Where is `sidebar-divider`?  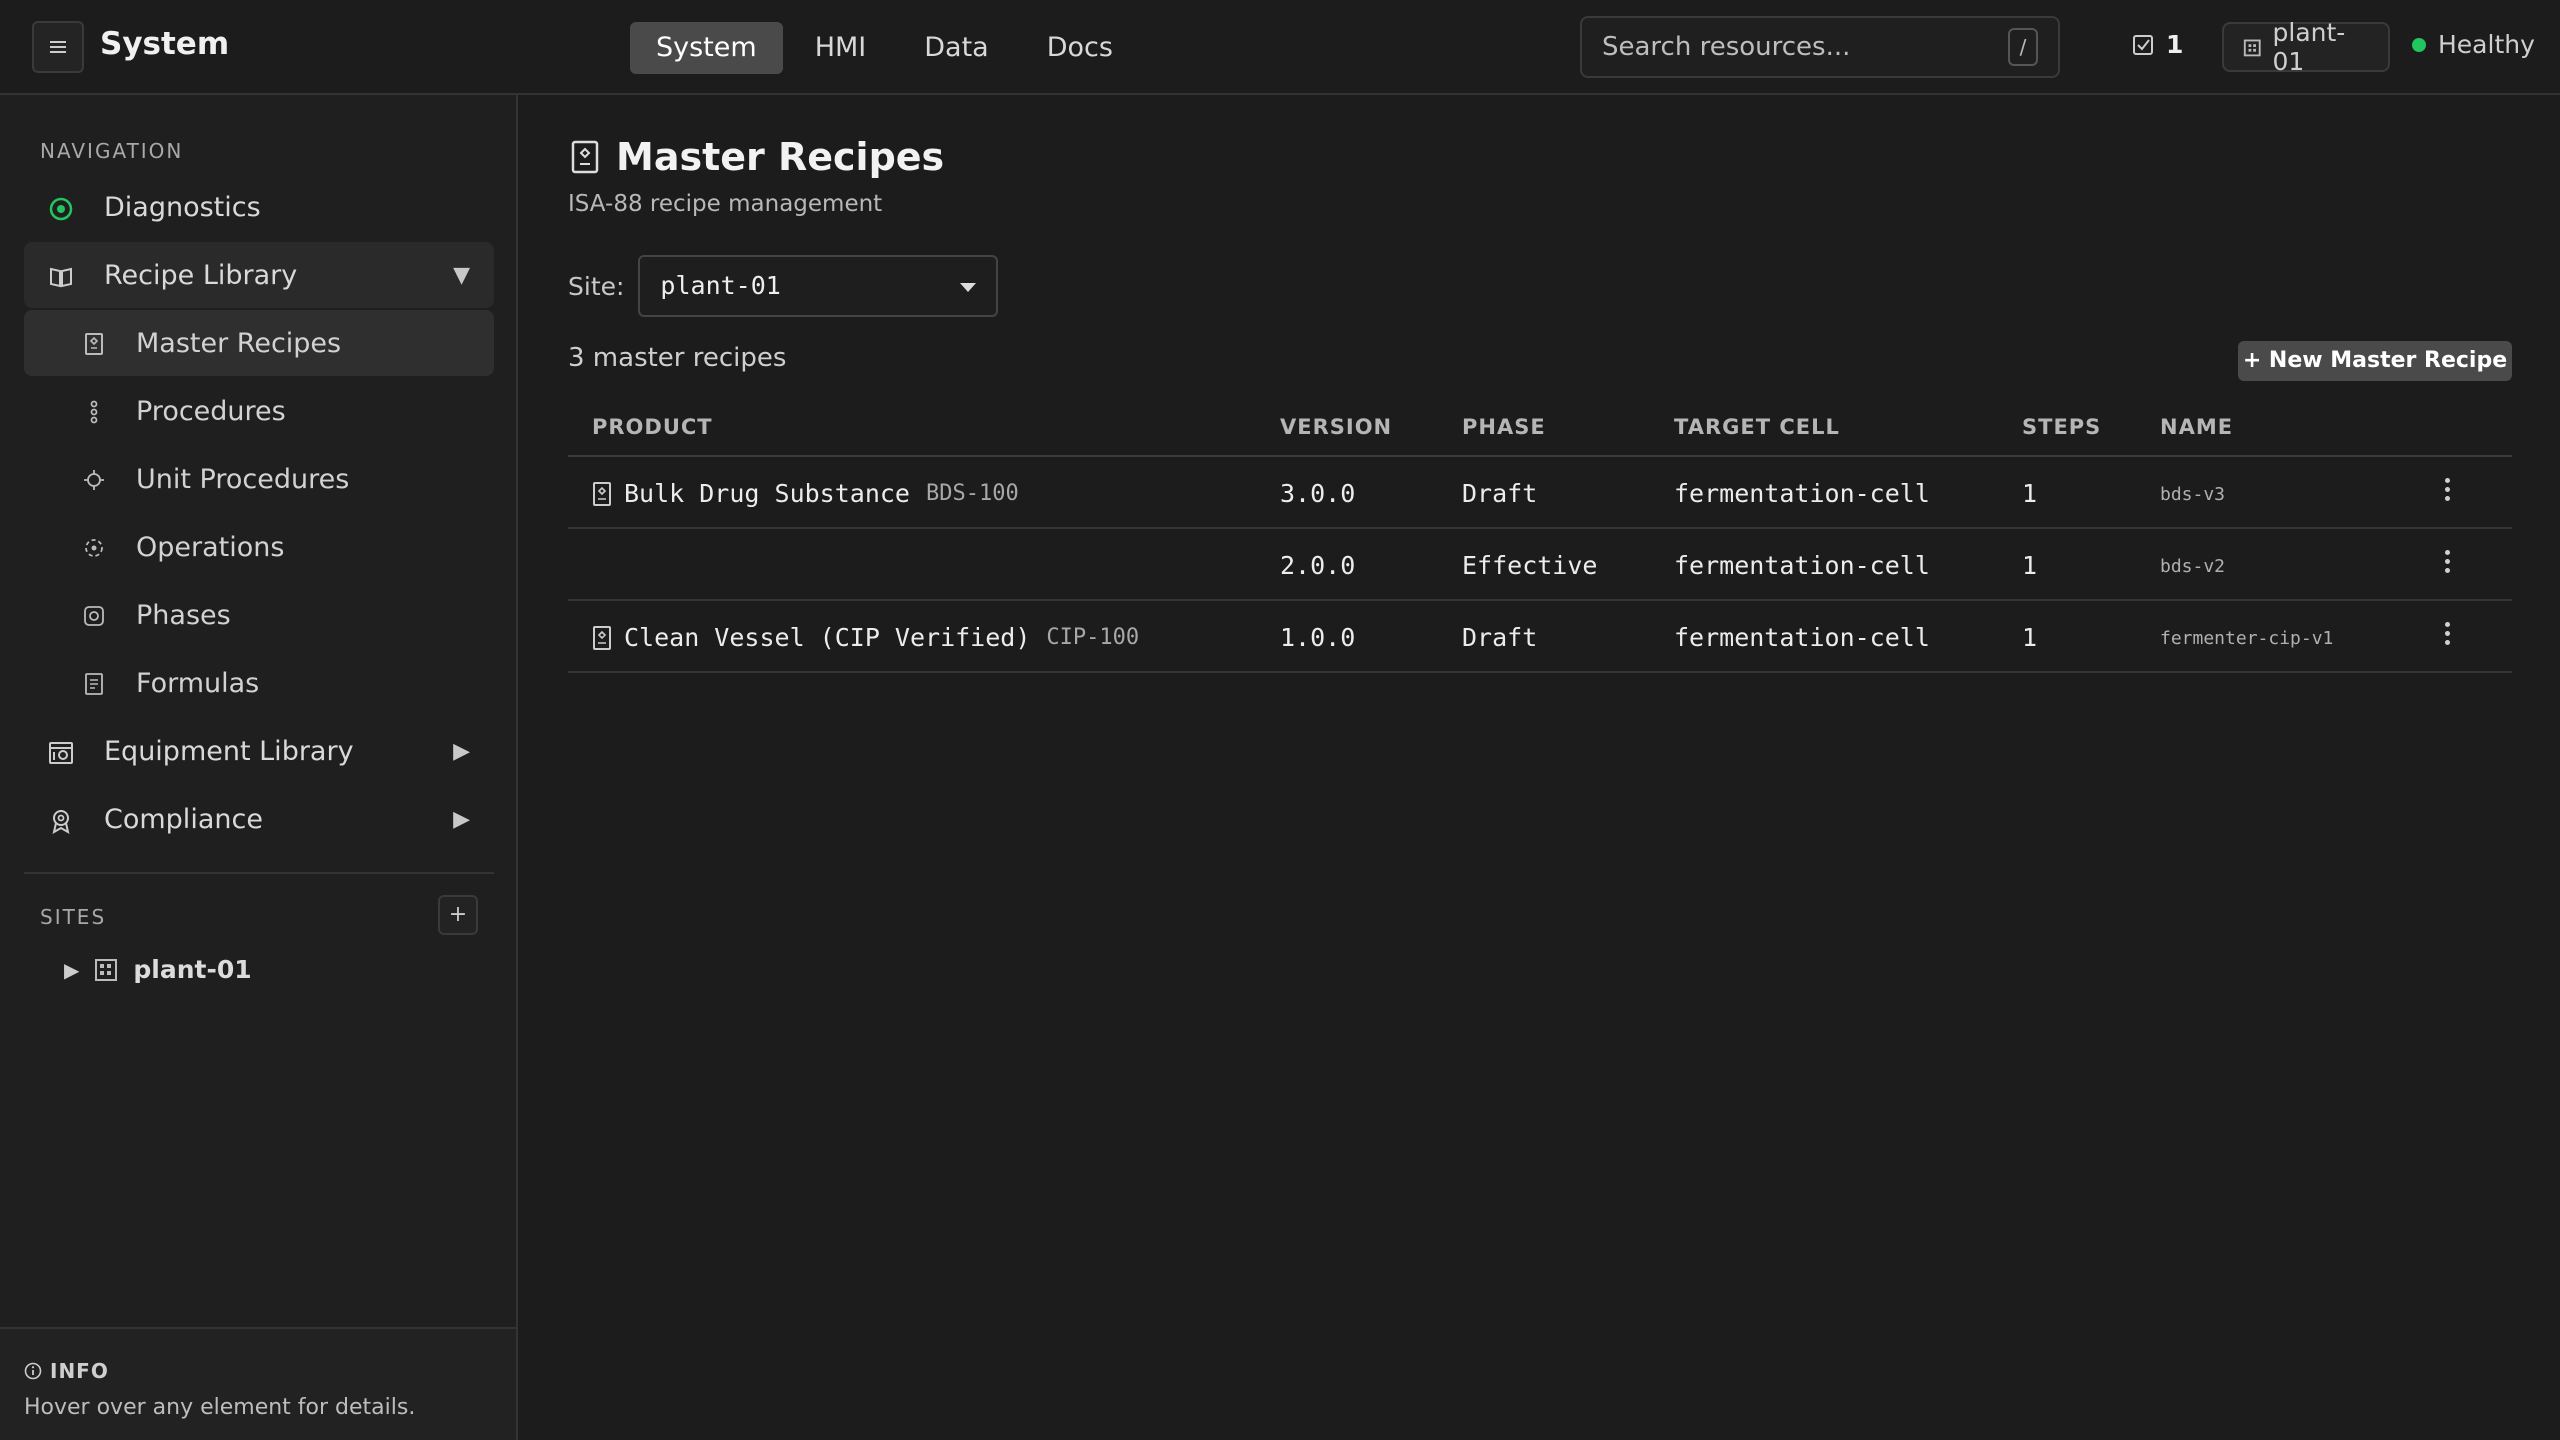
sidebar-divider is located at coordinates (259, 873).